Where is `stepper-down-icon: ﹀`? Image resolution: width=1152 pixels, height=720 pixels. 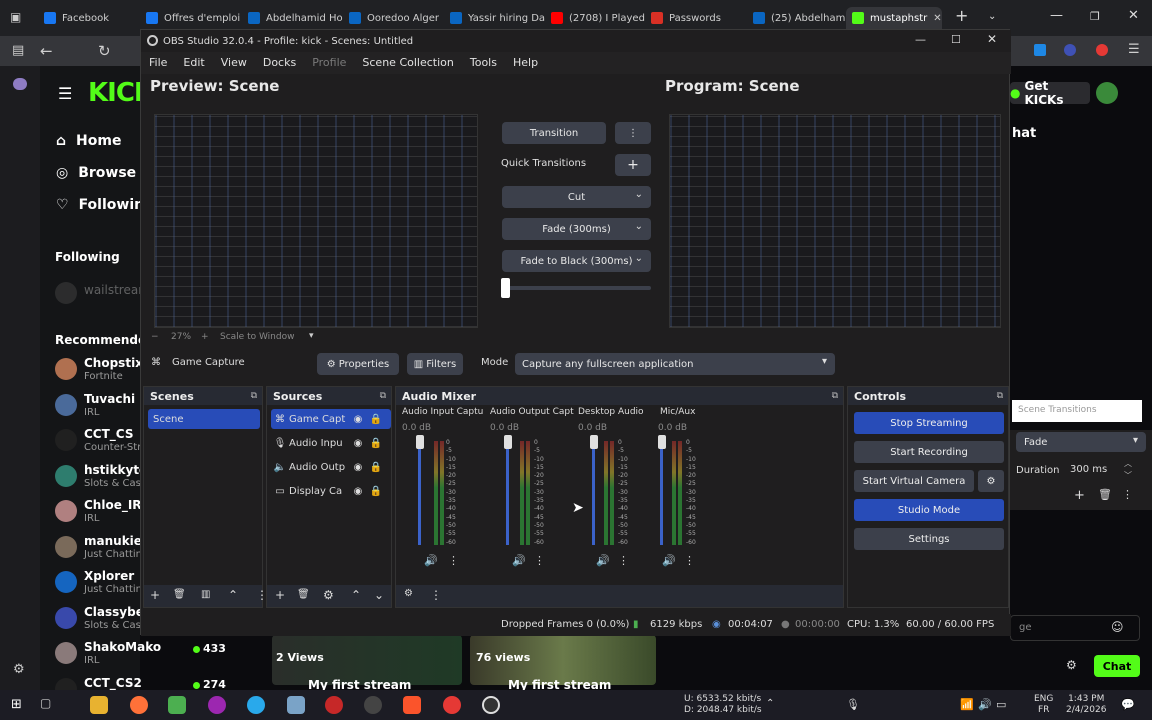
stepper-down-icon: ﹀ is located at coordinates (1128, 475).